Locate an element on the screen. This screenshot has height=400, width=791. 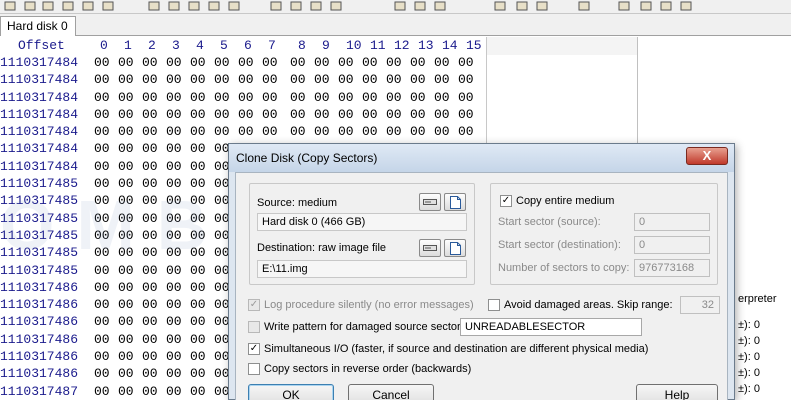
save-icon is located at coordinates (48, 6).